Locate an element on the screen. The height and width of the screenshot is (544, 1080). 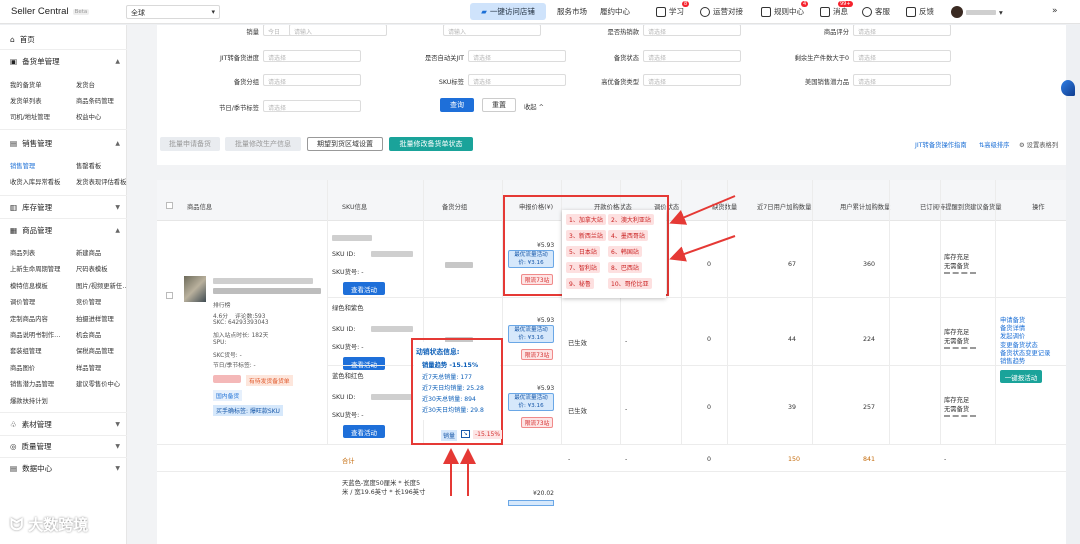
sidebar-item: 发货台 is located at coordinates (85, 84).